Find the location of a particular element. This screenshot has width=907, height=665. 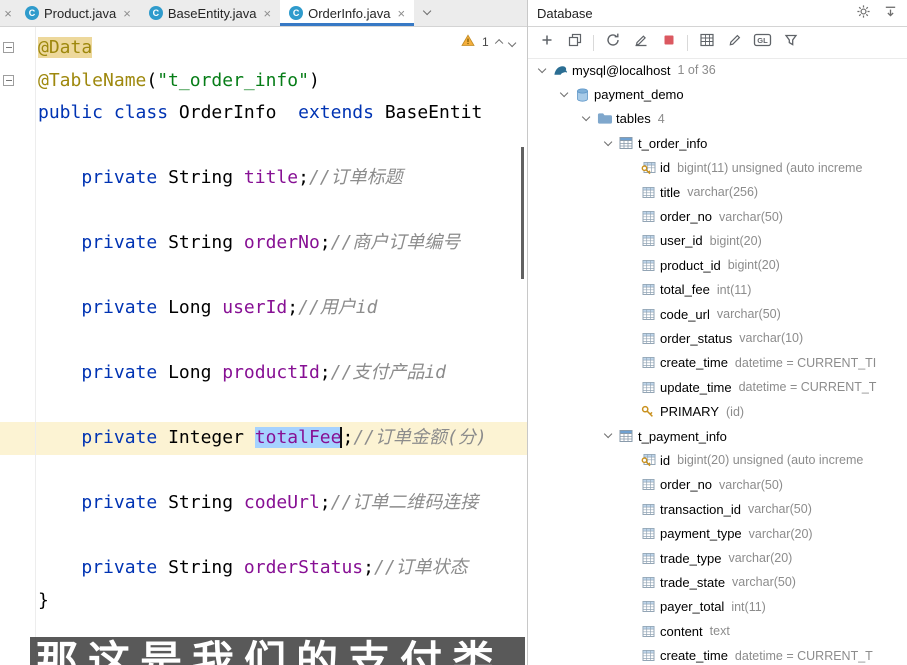

edit-icon is located at coordinates (735, 42).